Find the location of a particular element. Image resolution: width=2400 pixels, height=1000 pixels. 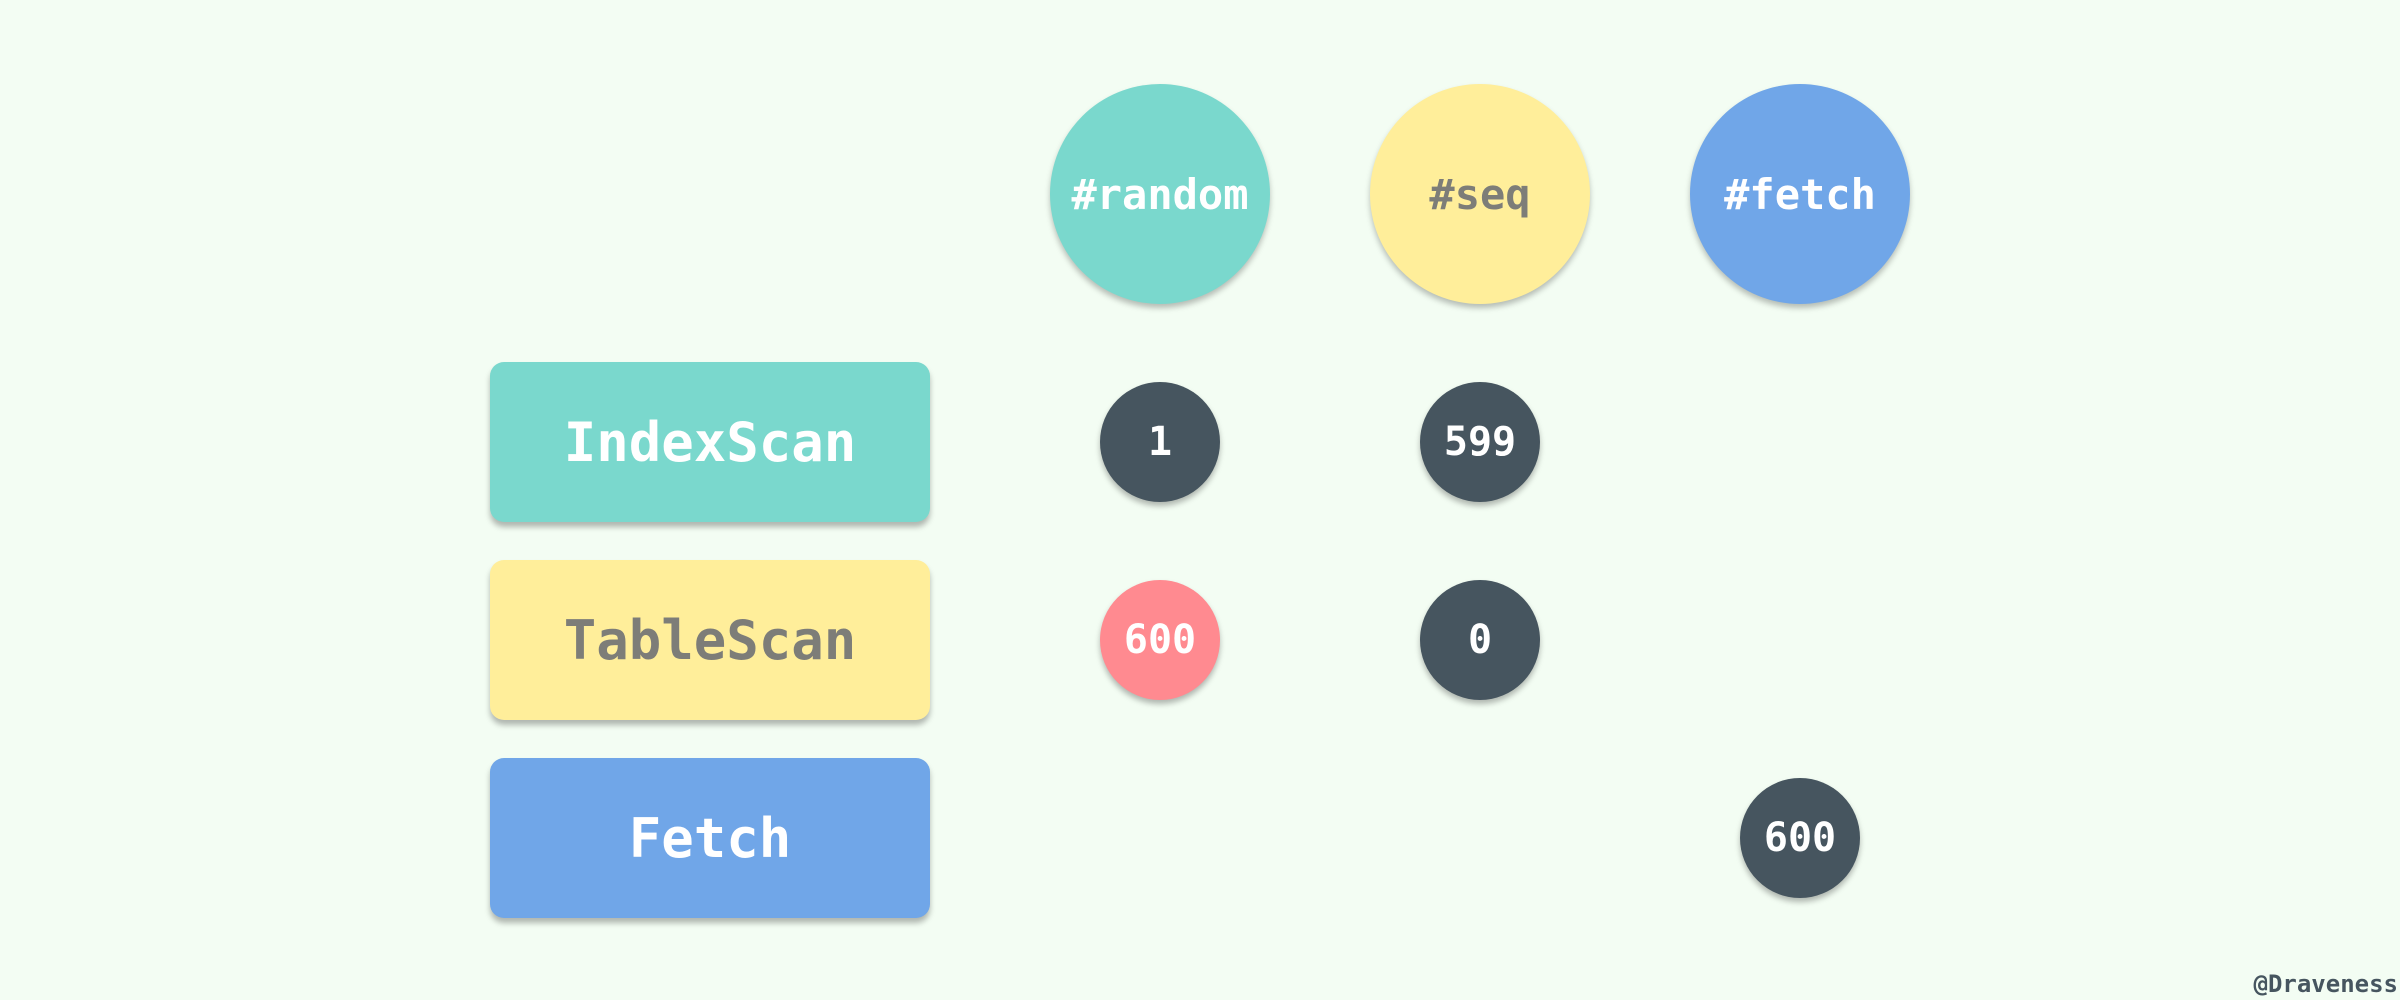

column-header-seq: #seq is located at coordinates (1480, 194).